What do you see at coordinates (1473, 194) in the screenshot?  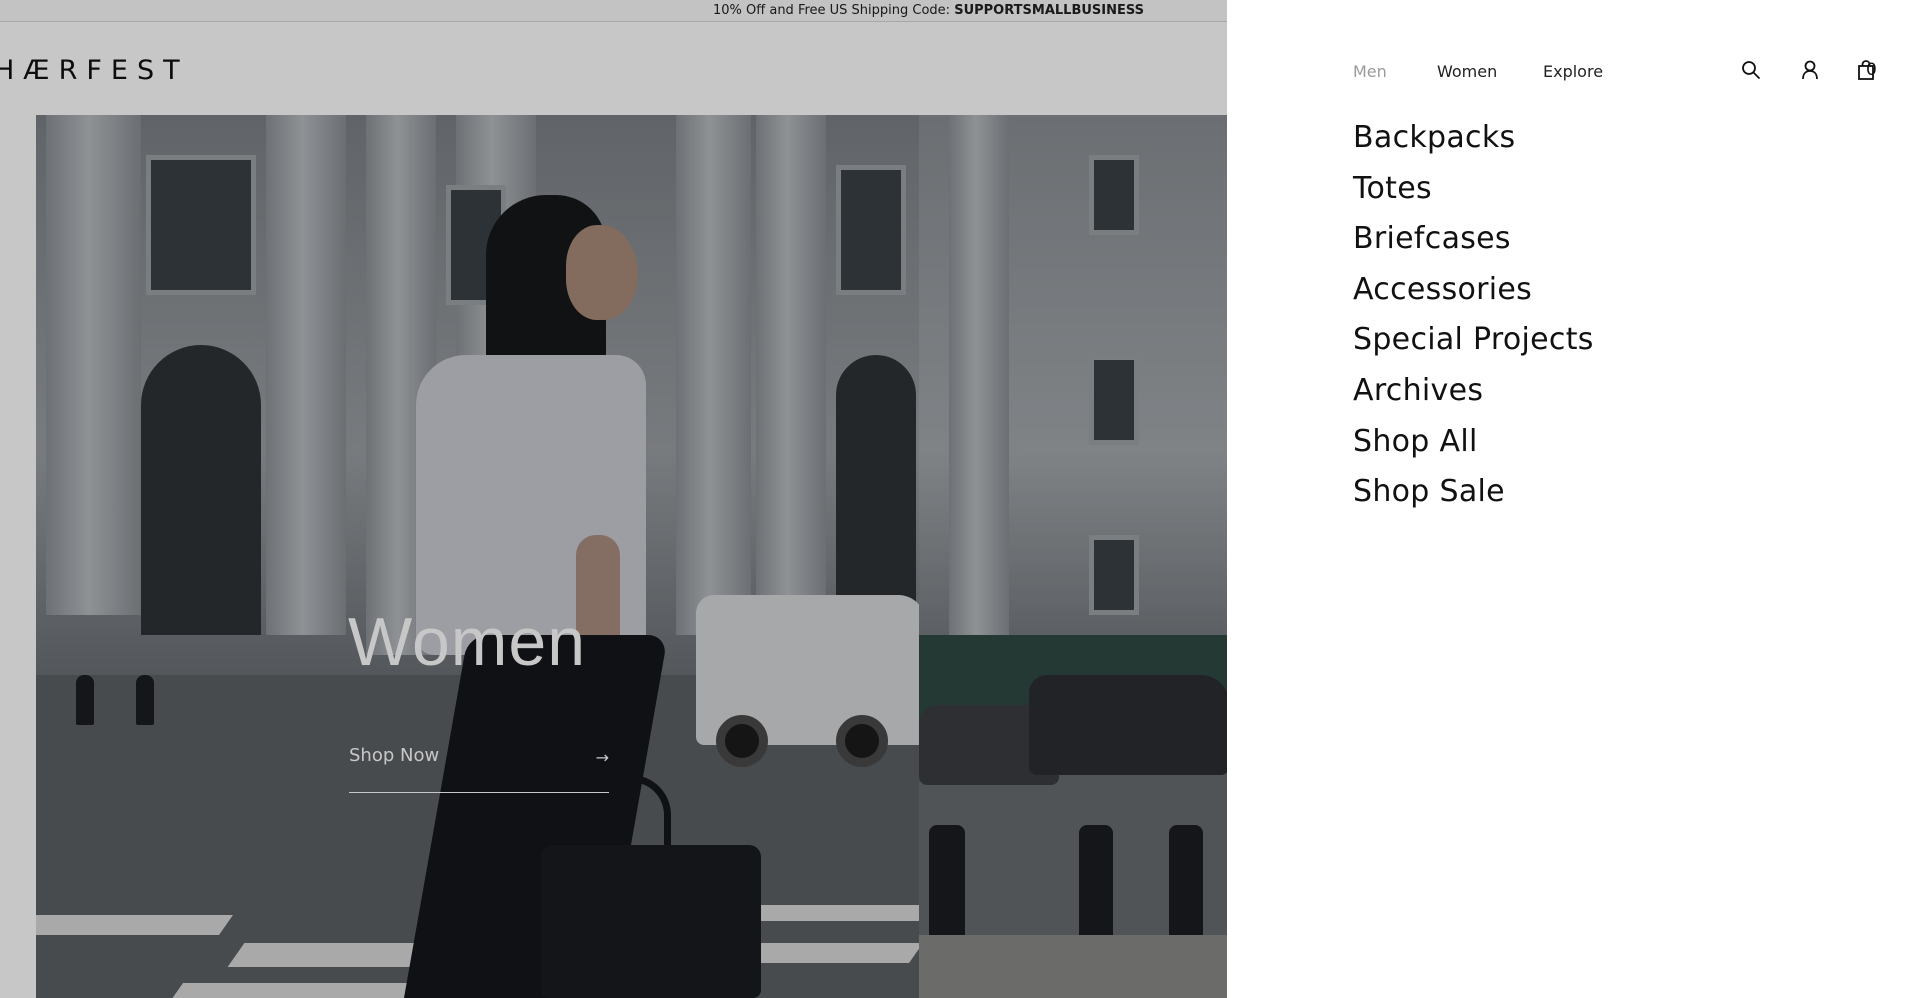 I see `menu-item-totes: Totes` at bounding box center [1473, 194].